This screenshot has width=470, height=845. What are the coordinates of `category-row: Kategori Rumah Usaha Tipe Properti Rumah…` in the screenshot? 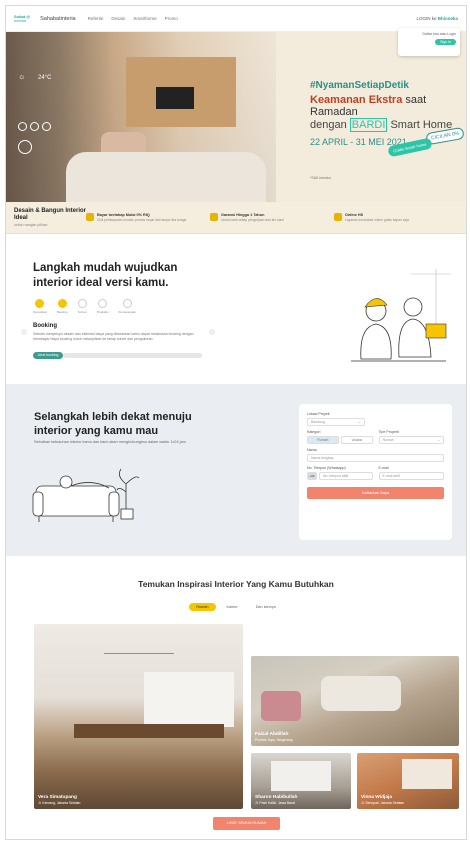 It's located at (375, 437).